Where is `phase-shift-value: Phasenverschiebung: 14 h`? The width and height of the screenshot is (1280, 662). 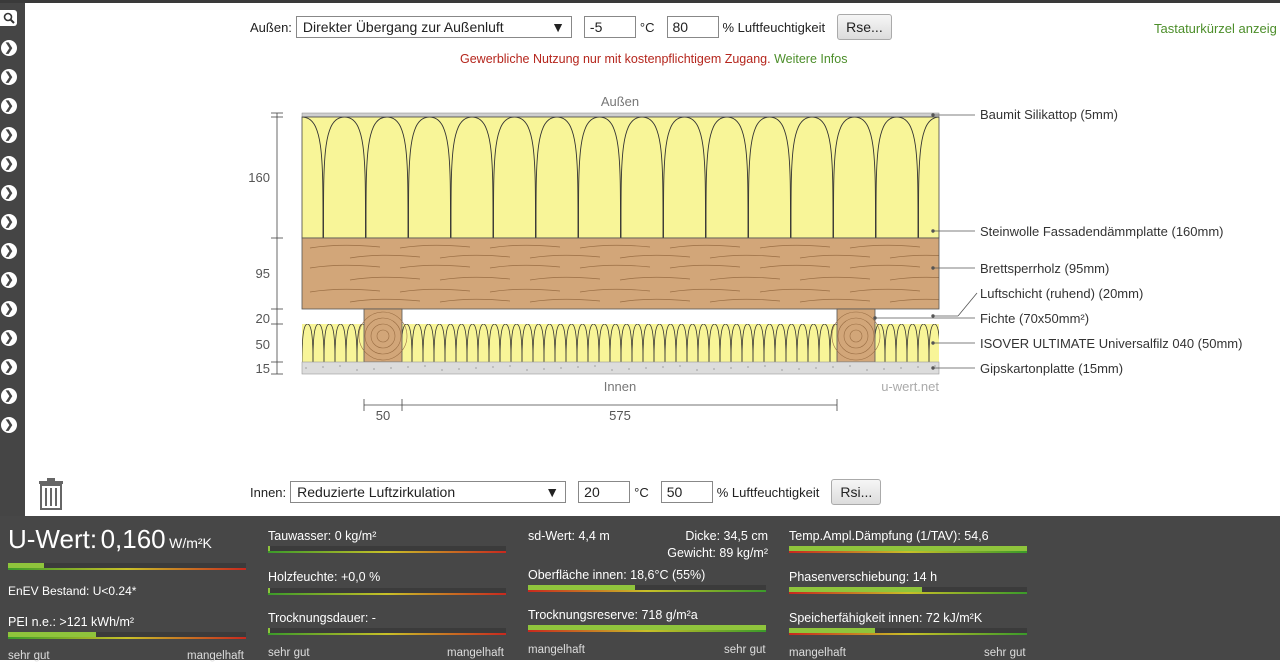
phase-shift-value: Phasenverschiebung: 14 h is located at coordinates (863, 577).